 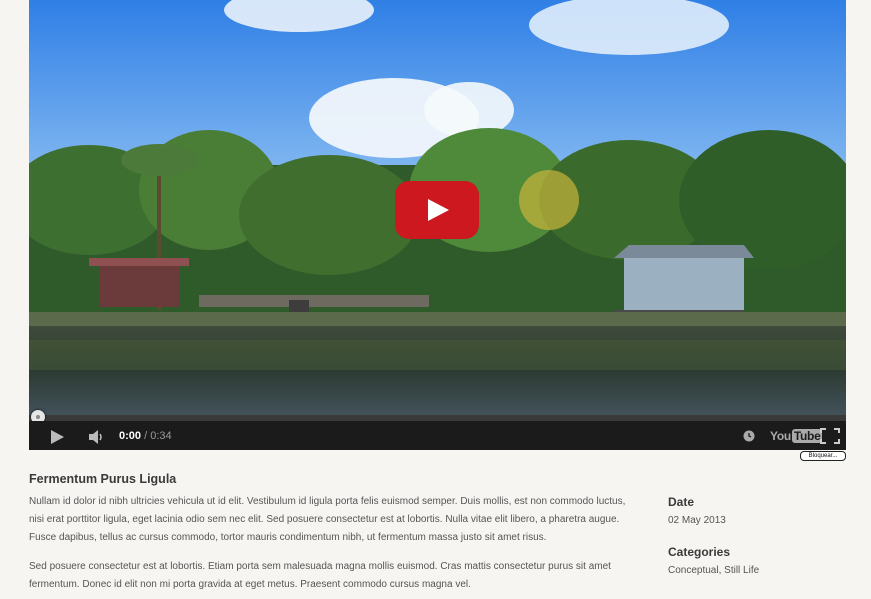 What do you see at coordinates (161, 436) in the screenshot?
I see `duration: 0:34` at bounding box center [161, 436].